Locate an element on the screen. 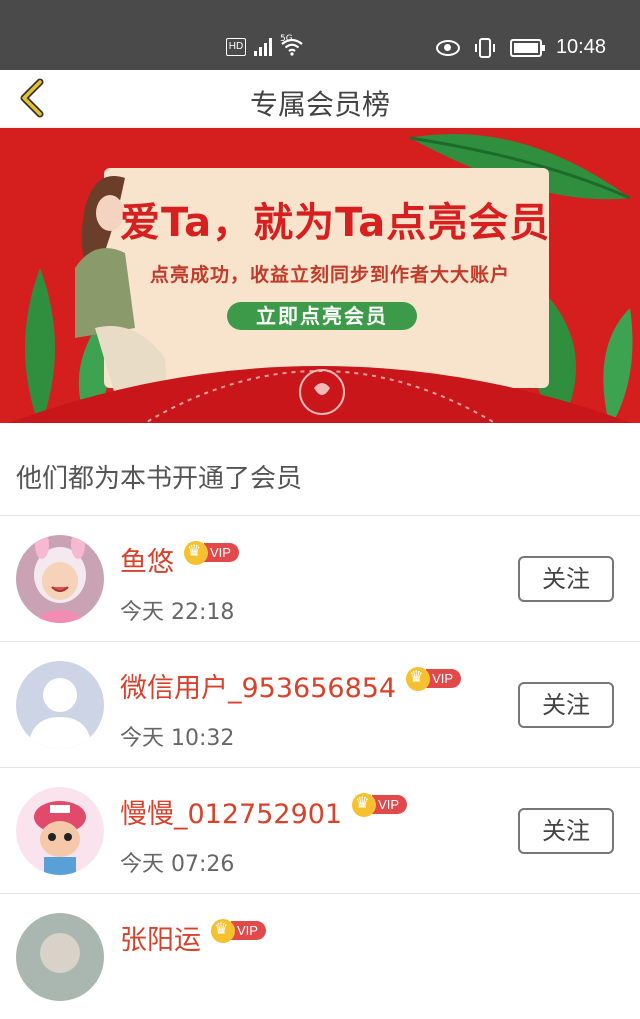  light-up-membership-button: 立即点亮会员 is located at coordinates (322, 316).